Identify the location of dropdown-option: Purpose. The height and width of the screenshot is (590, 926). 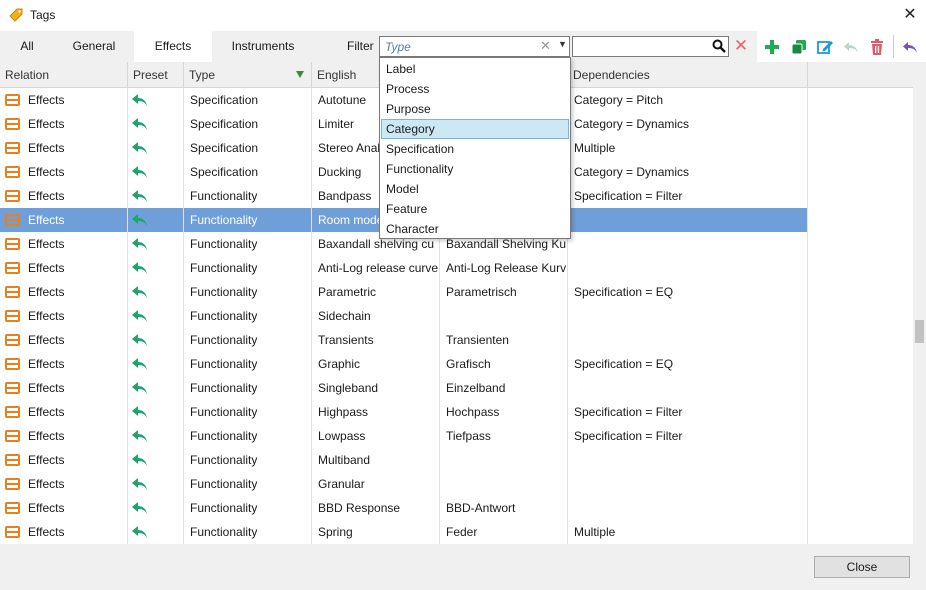
(475, 109).